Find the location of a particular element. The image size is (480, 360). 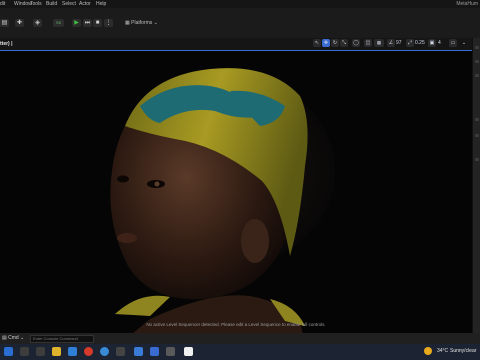

world-space-icon: ◯ is located at coordinates (356, 43).